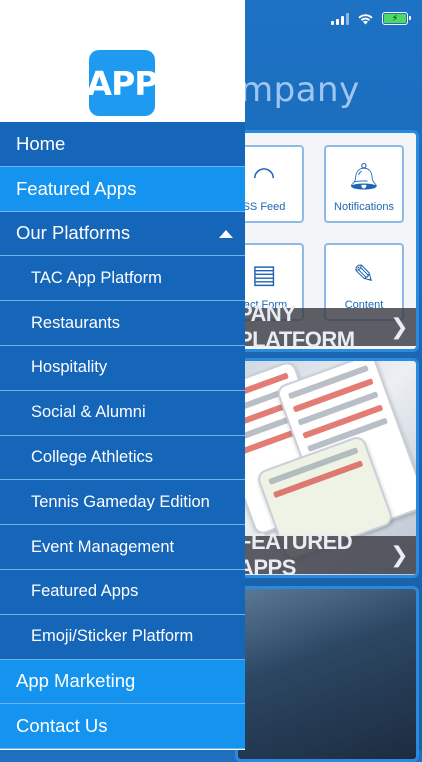 The image size is (422, 762). What do you see at coordinates (122, 279) in the screenshot?
I see `submenu-item-tac-app-platform: TAC App Platform` at bounding box center [122, 279].